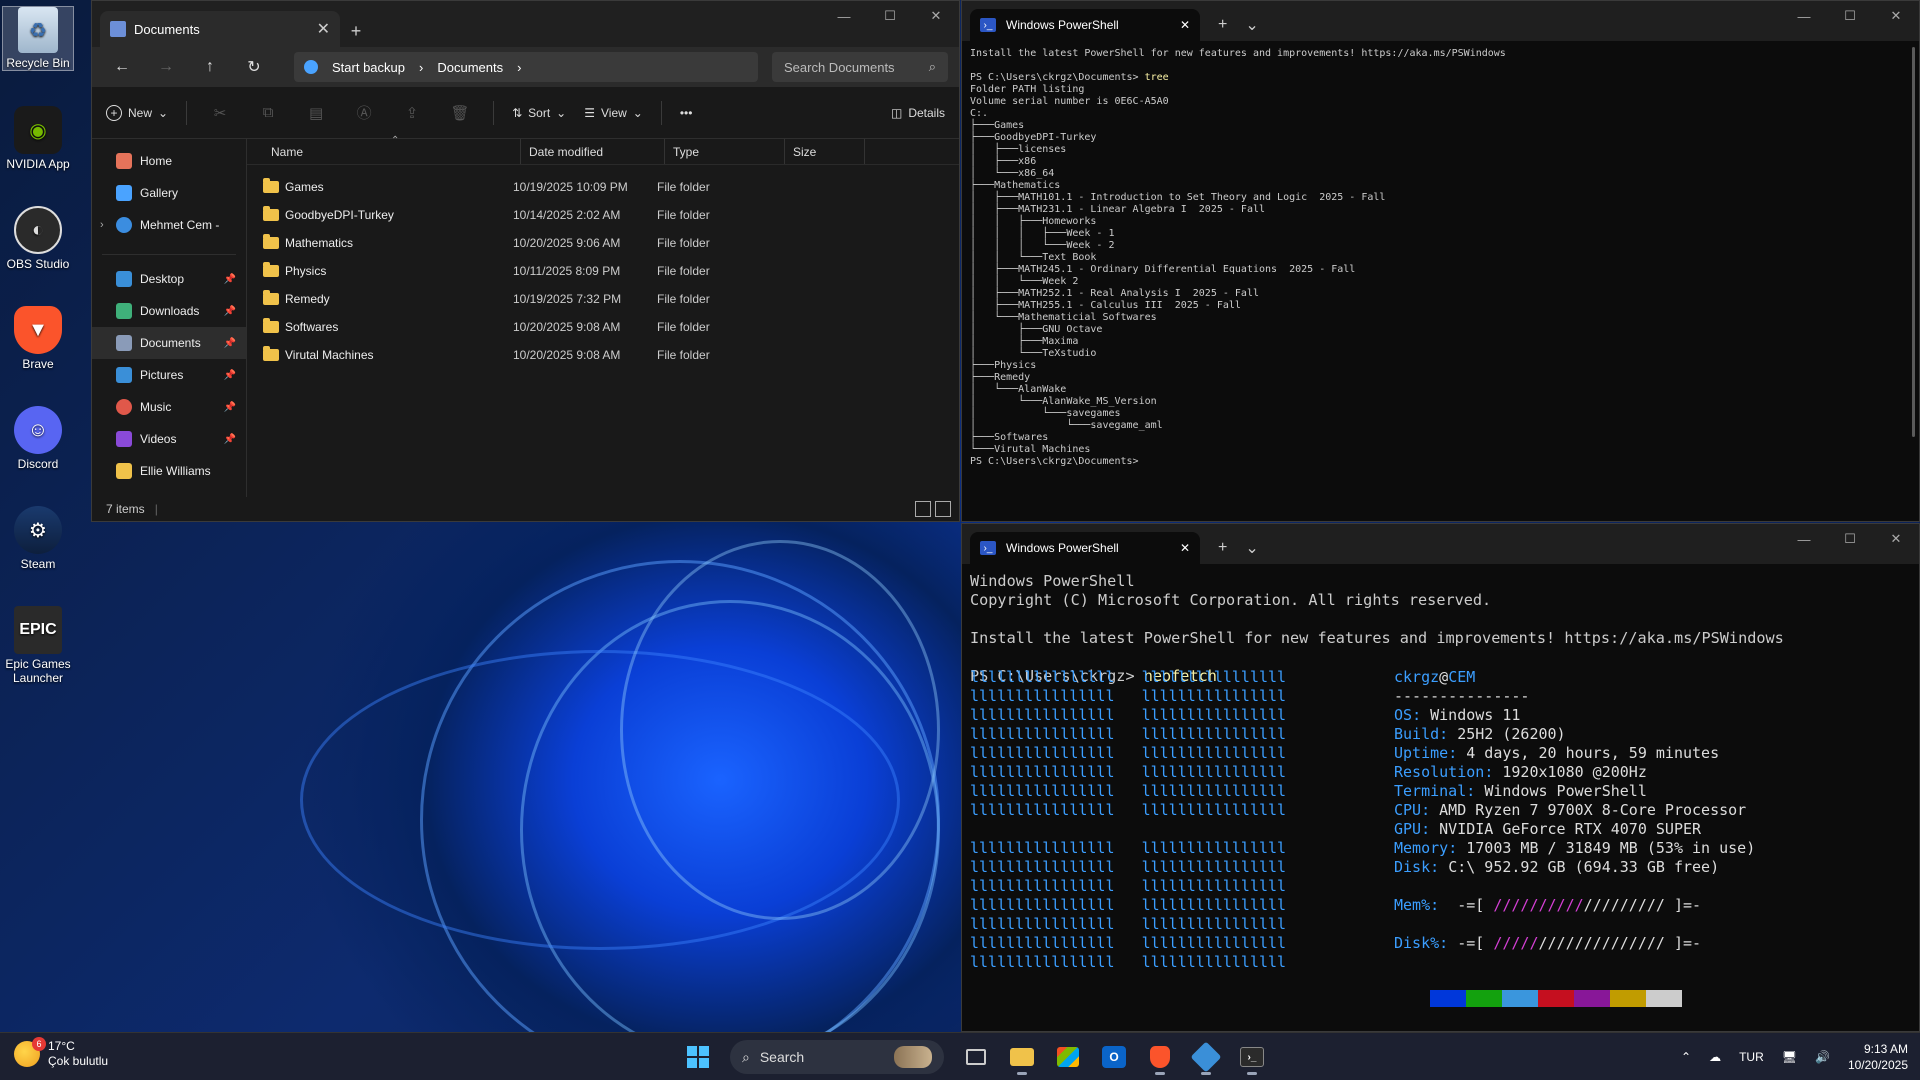 The width and height of the screenshot is (1920, 1080). Describe the element at coordinates (166, 67) in the screenshot. I see `forward-button: →` at that location.